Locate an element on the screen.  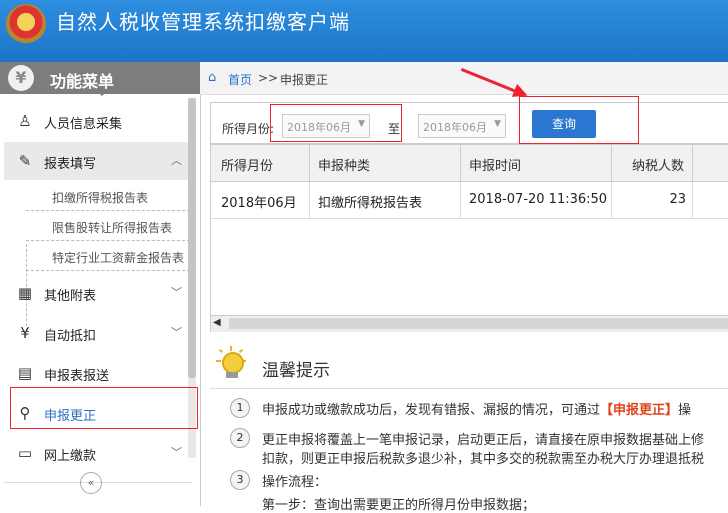
annotation-box-query is located at coordinates (579, 120).